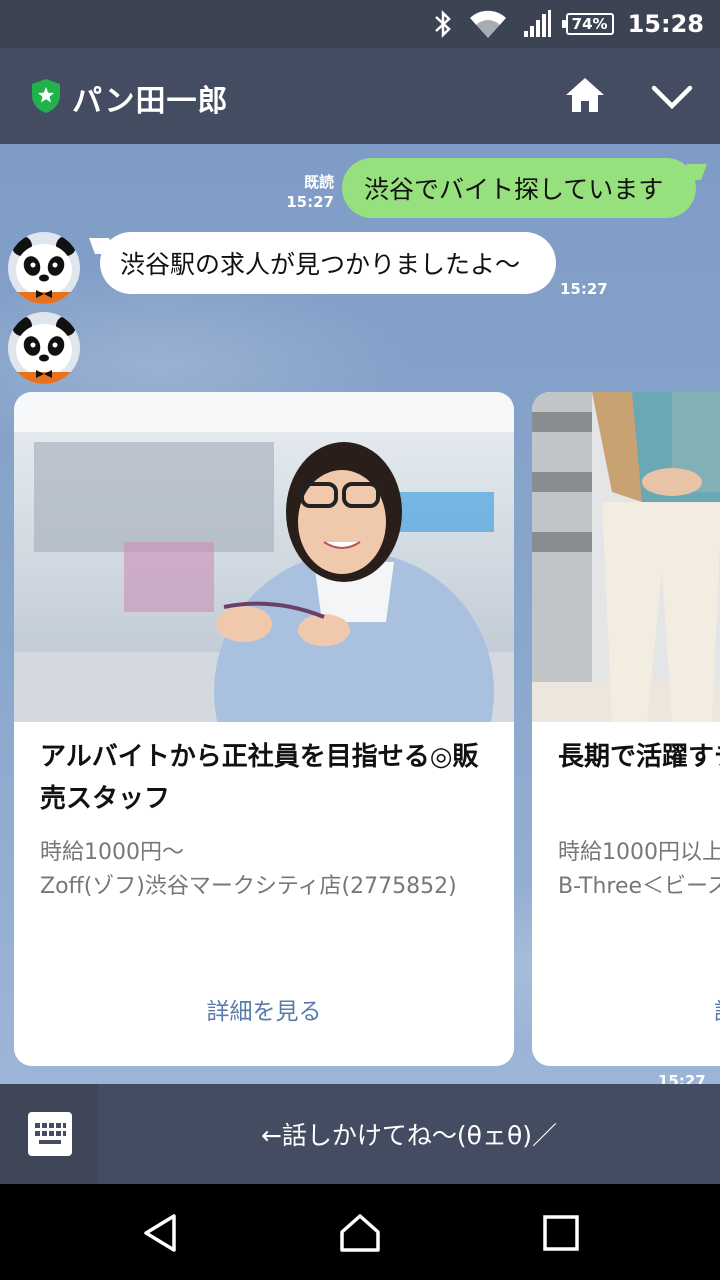 The image size is (720, 1280). I want to click on received-time: 15:27, so click(584, 289).